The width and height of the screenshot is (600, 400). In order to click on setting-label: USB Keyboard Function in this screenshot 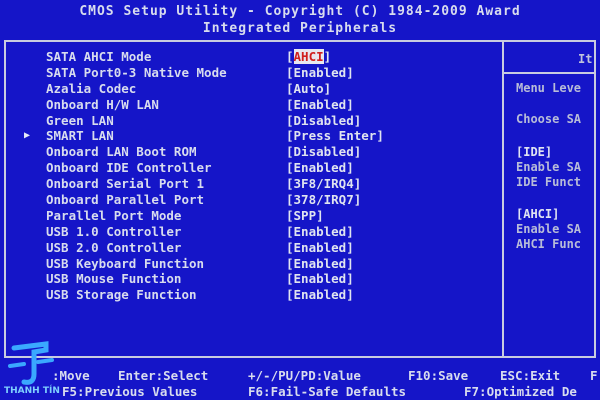, I will do `click(125, 263)`.